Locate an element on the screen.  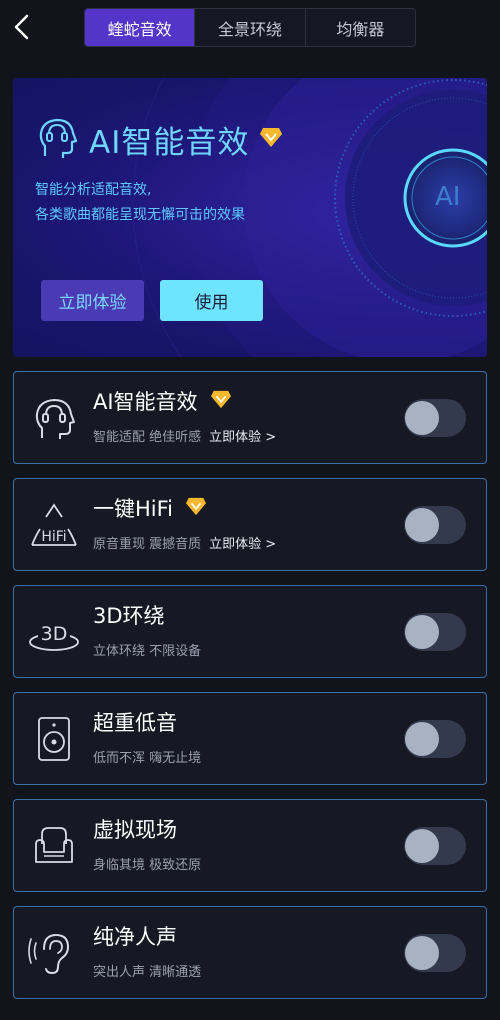
chevron-left-icon is located at coordinates (21, 27).